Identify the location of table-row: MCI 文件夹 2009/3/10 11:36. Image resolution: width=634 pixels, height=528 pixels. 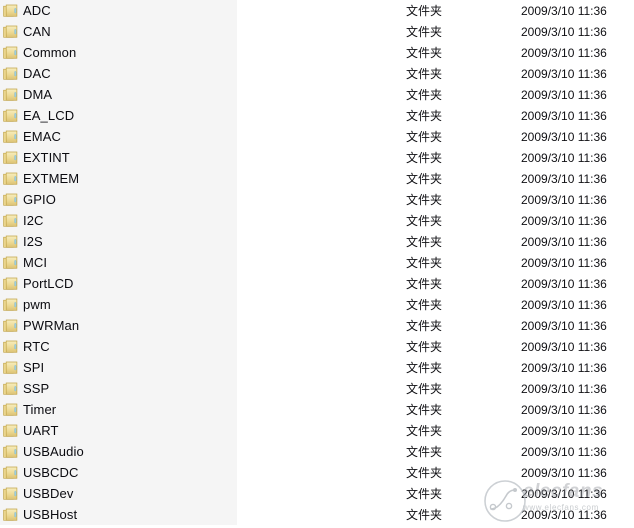
(317, 262).